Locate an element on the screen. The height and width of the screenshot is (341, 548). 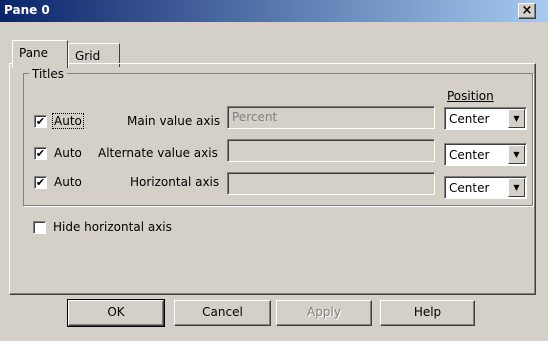
horizontal-axis-position-value: Center is located at coordinates (469, 188).